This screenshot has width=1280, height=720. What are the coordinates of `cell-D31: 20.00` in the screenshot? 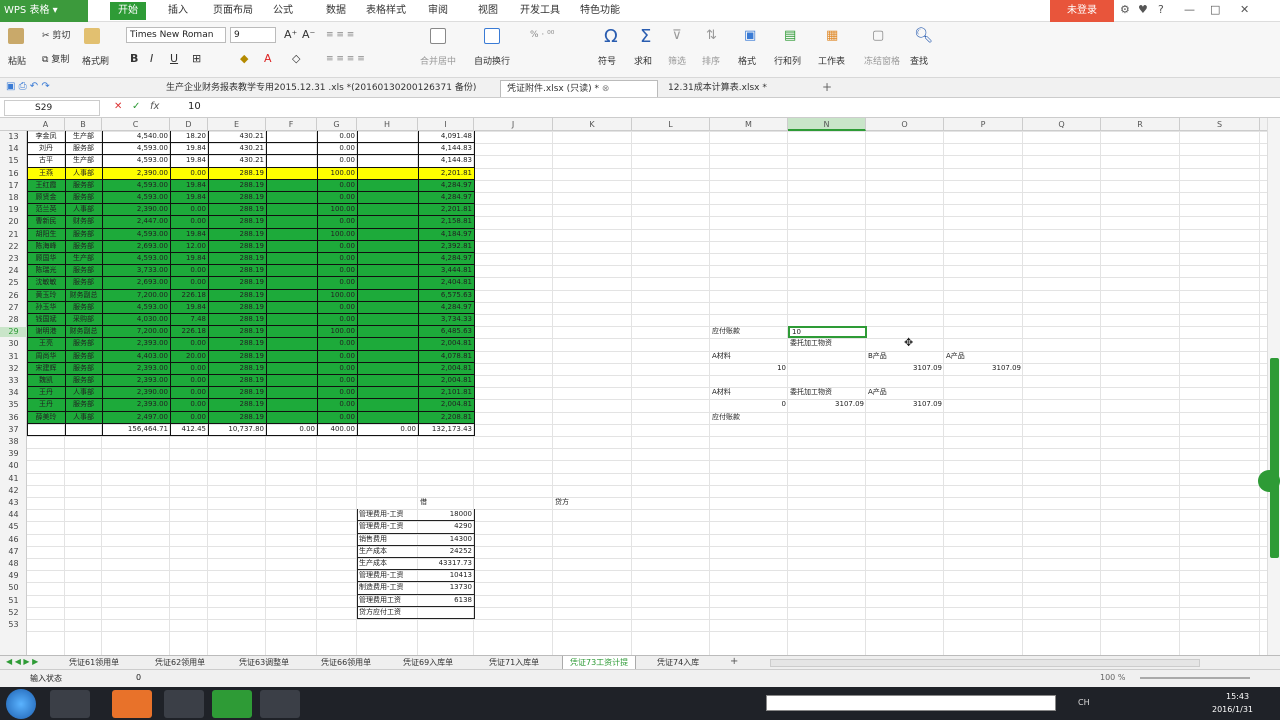 It's located at (189, 357).